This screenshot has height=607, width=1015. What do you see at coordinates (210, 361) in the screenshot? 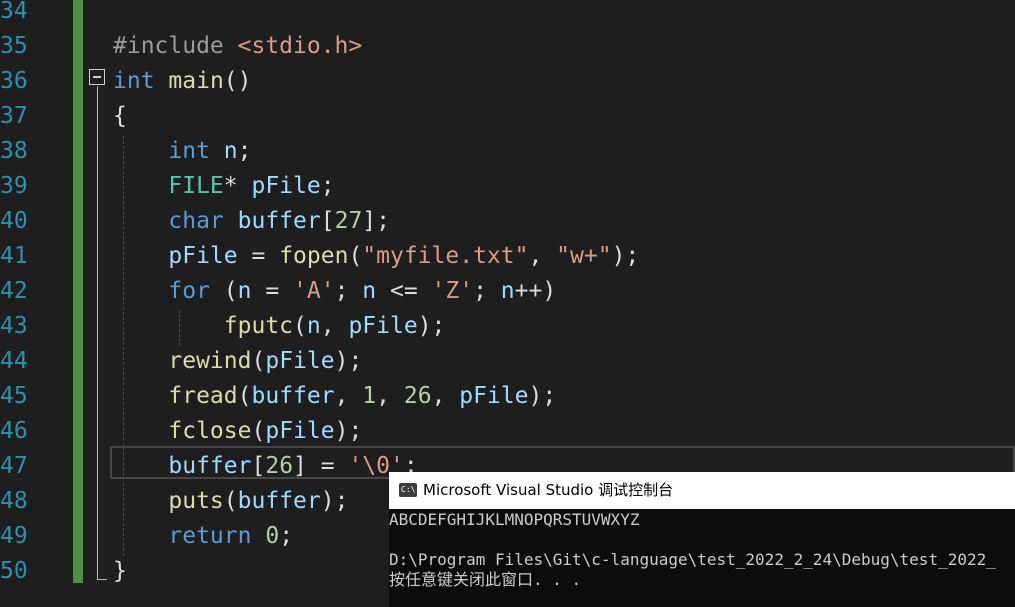
I see `code-token: rewind` at bounding box center [210, 361].